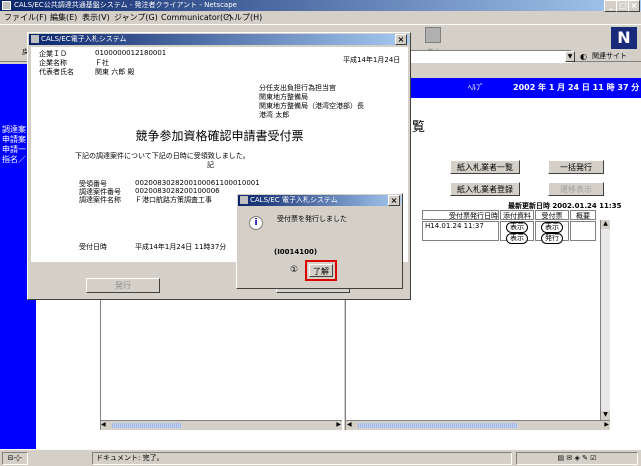  I want to click on dialog-message: 受付票を発行しました, so click(312, 219).